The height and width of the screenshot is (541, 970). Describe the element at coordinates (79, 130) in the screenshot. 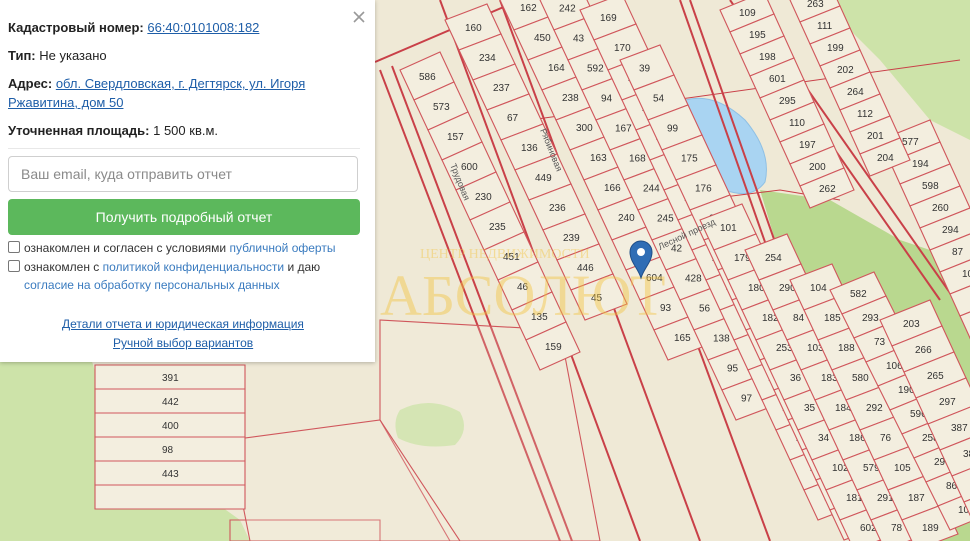

I see `area-label: Уточненная площадь:` at that location.